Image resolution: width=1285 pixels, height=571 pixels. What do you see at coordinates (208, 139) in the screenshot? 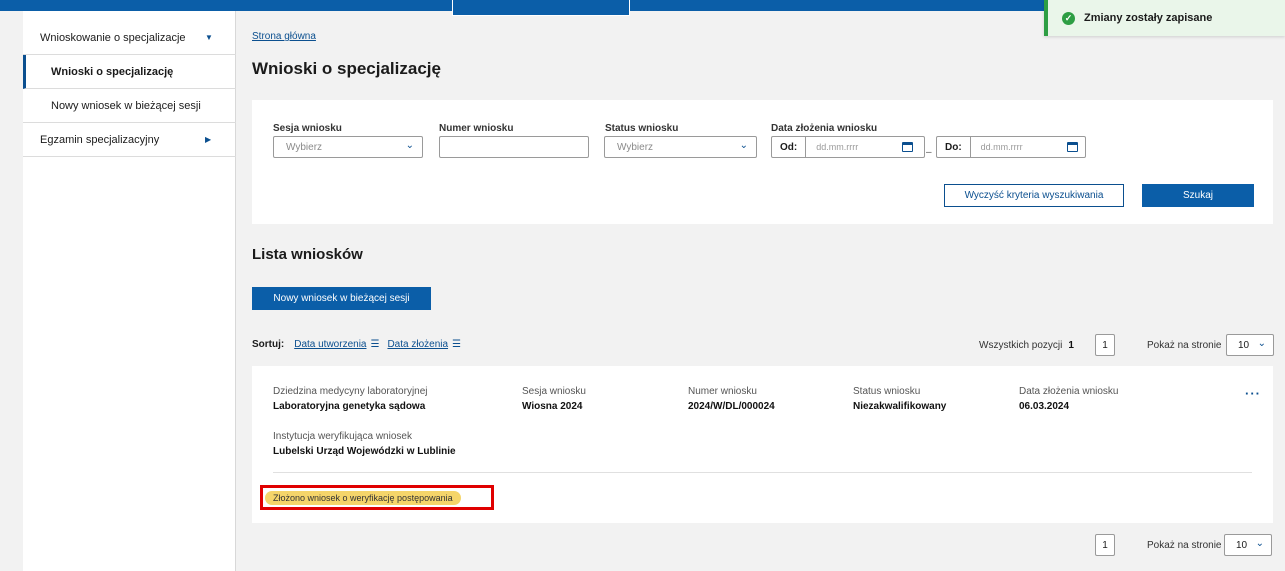
I see `caret-right-icon: ▶` at bounding box center [208, 139].